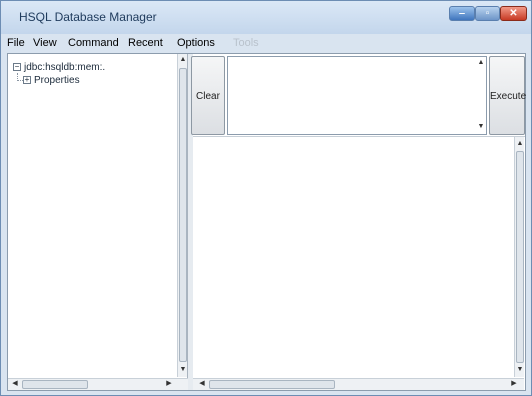  I want to click on close-button: ✕, so click(513, 13).